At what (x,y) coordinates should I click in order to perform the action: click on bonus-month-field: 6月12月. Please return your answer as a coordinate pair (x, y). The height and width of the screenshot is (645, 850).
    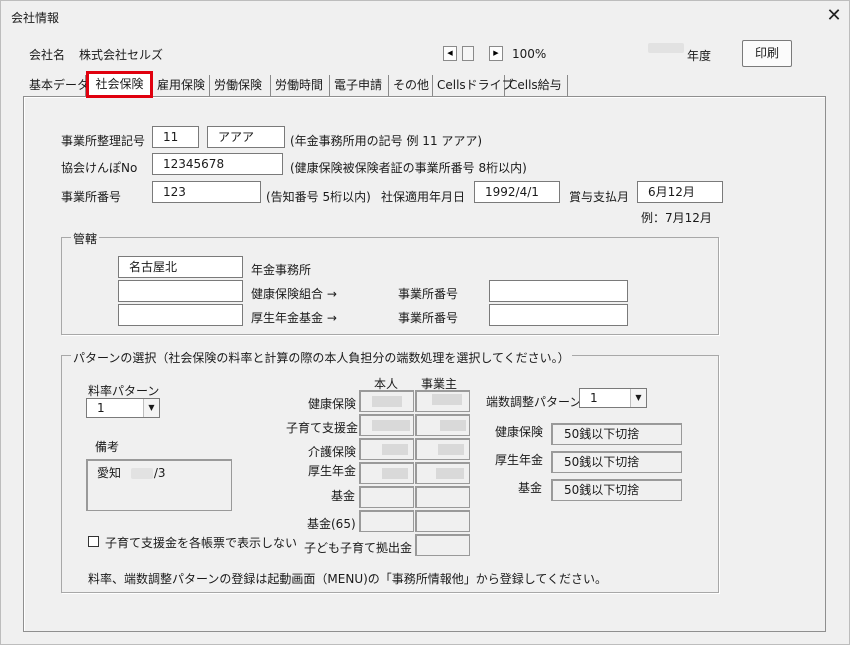
    Looking at the image, I should click on (680, 192).